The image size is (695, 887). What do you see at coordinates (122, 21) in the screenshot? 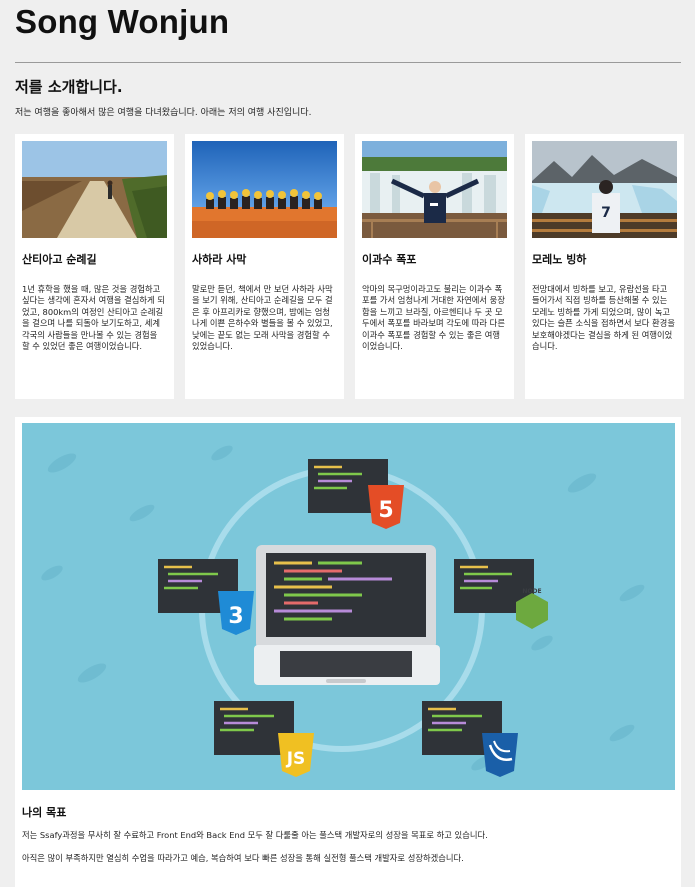
I see `page-title: Song Wonjun` at bounding box center [122, 21].